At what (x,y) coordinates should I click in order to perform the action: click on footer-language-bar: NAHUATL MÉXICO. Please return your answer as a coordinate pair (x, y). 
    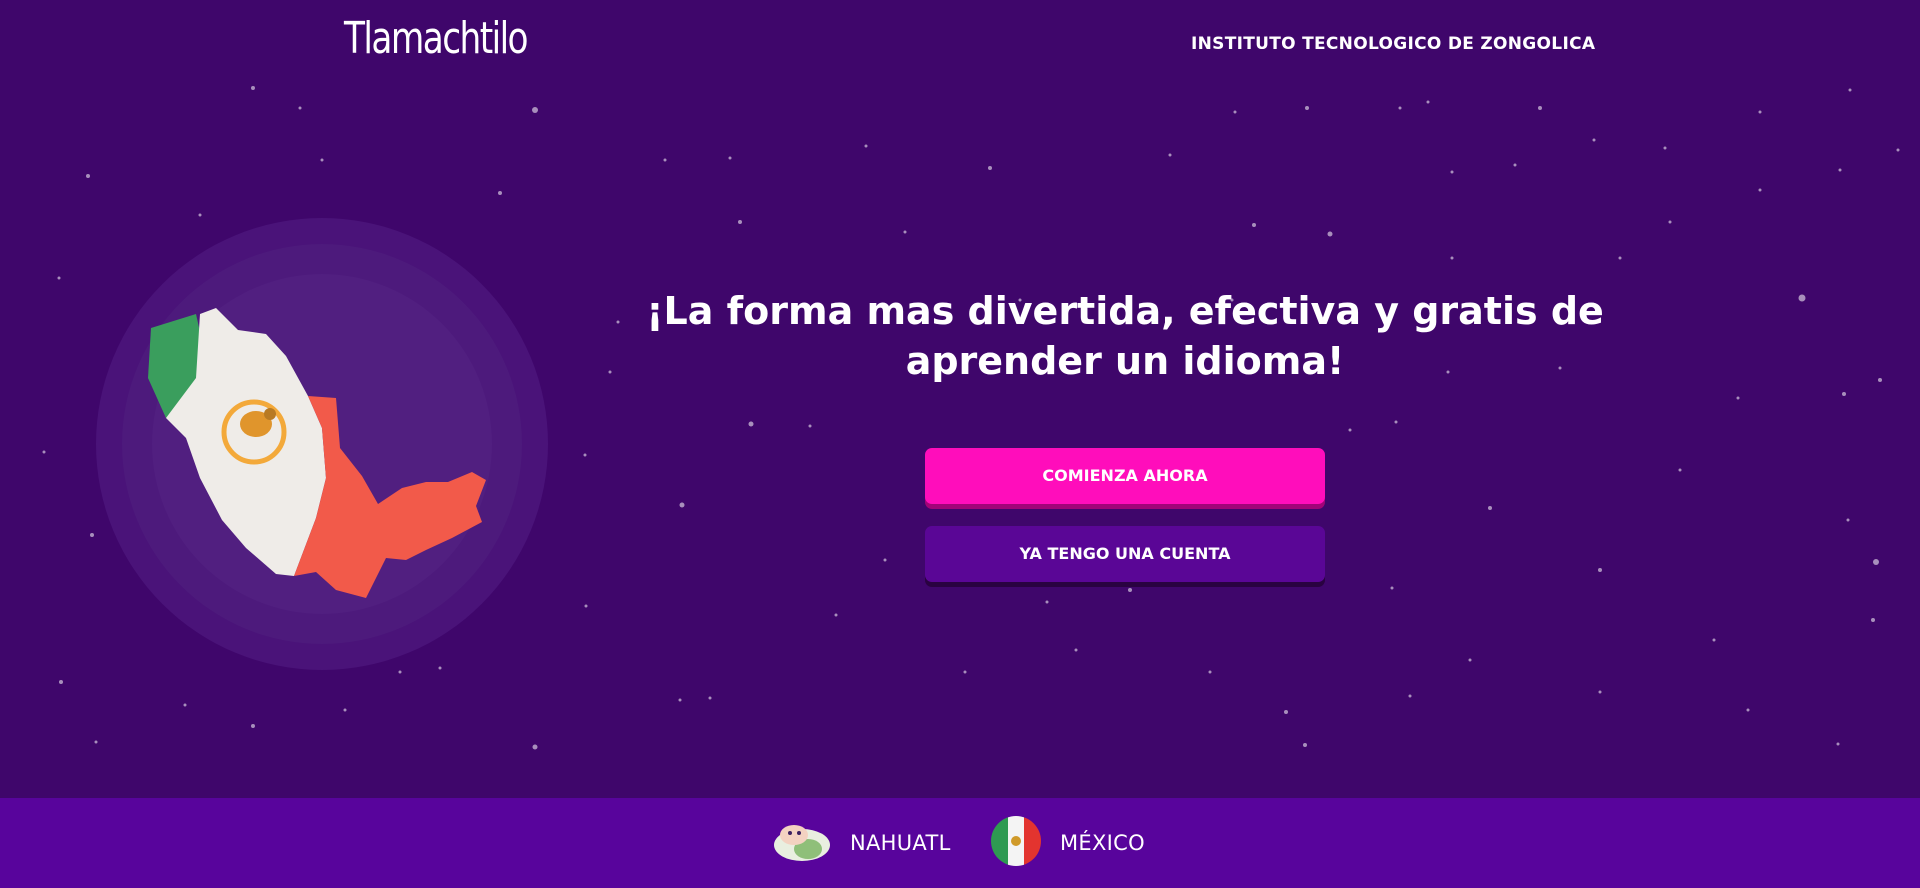
    Looking at the image, I should click on (960, 843).